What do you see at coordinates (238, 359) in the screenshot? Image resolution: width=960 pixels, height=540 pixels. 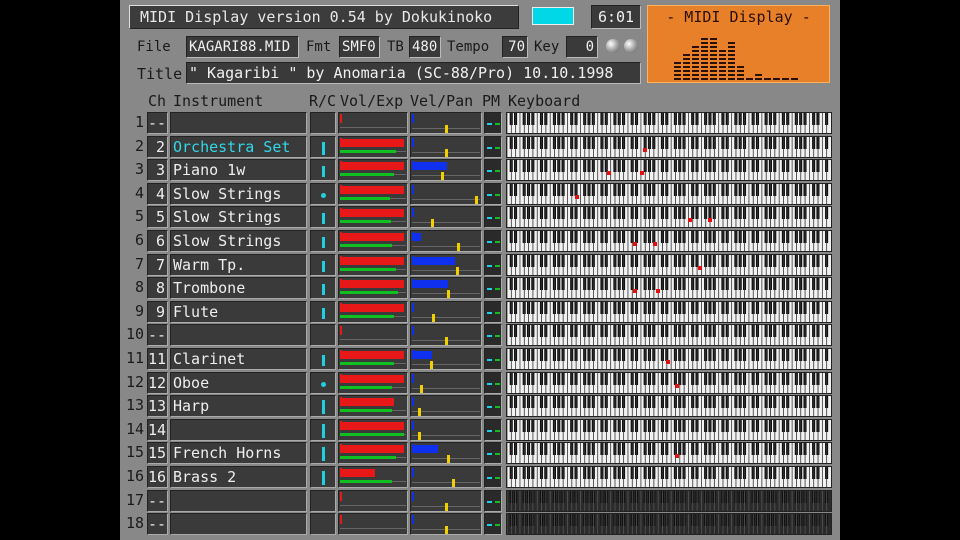 I see `instrument-name: Clarinet` at bounding box center [238, 359].